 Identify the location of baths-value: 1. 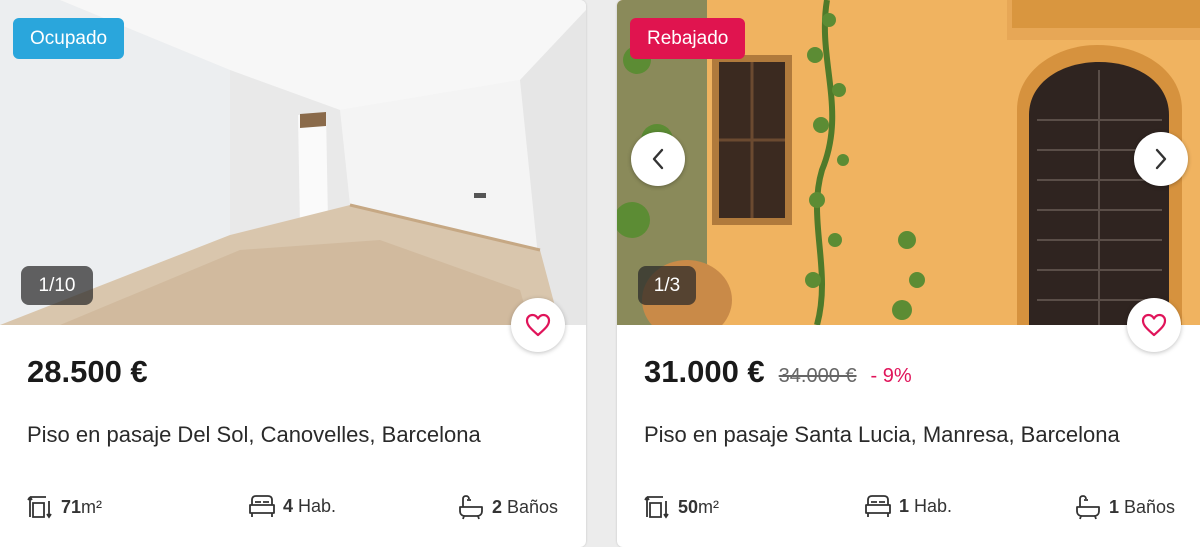
(1114, 506).